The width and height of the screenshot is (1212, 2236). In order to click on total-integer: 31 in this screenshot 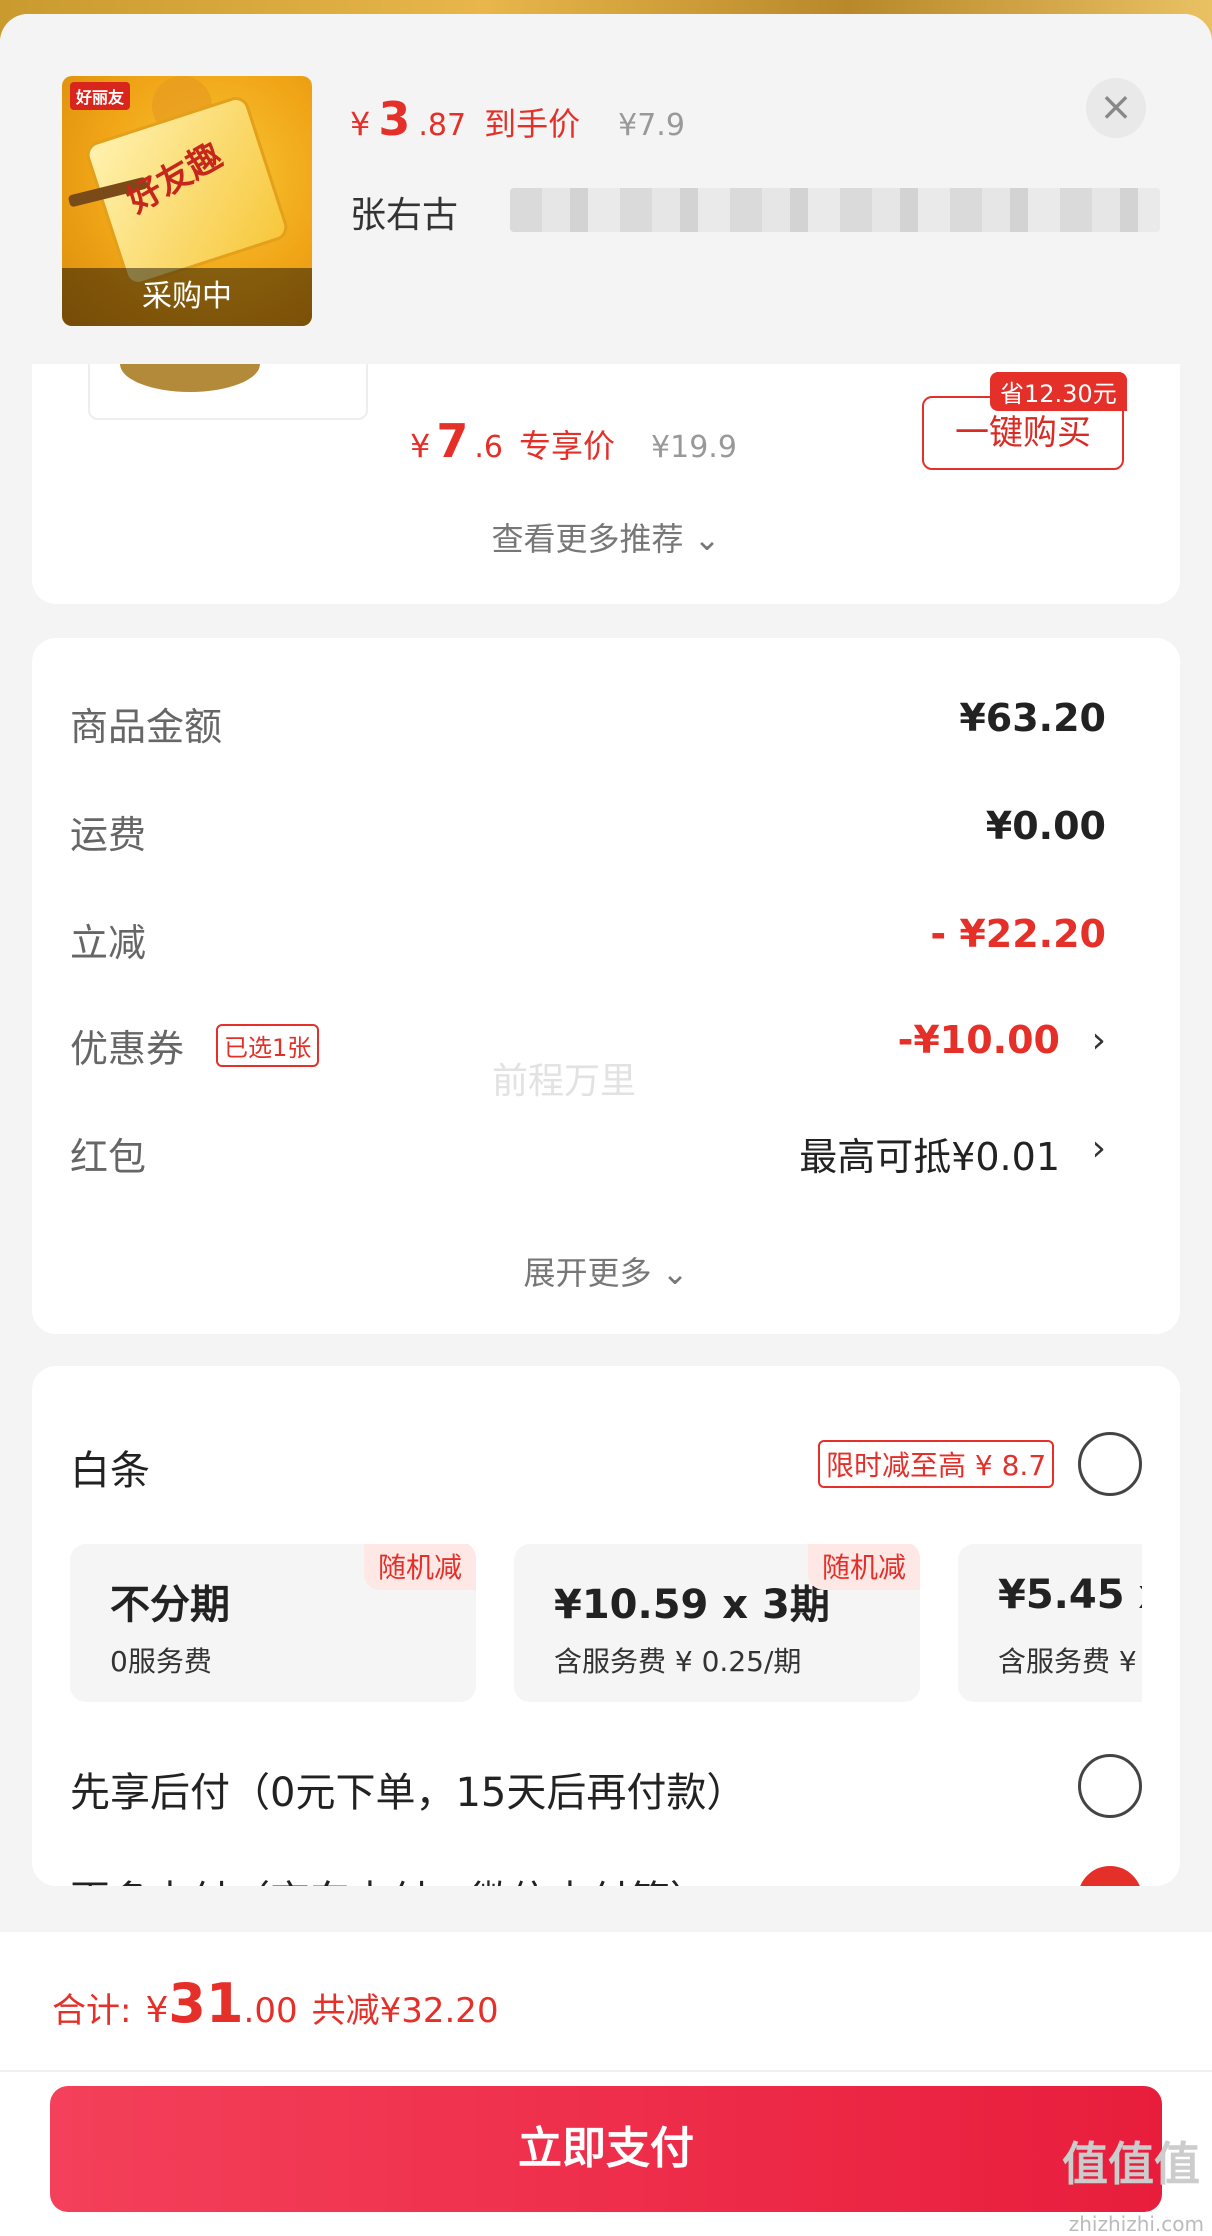, I will do `click(206, 2003)`.